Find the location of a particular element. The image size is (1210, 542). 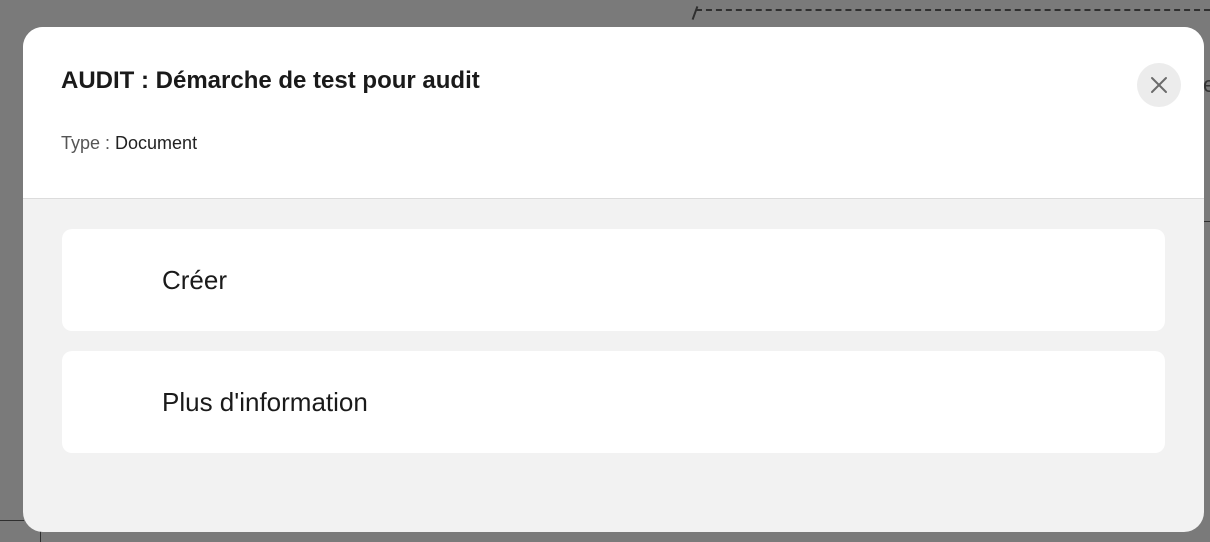

close-button is located at coordinates (1159, 85).